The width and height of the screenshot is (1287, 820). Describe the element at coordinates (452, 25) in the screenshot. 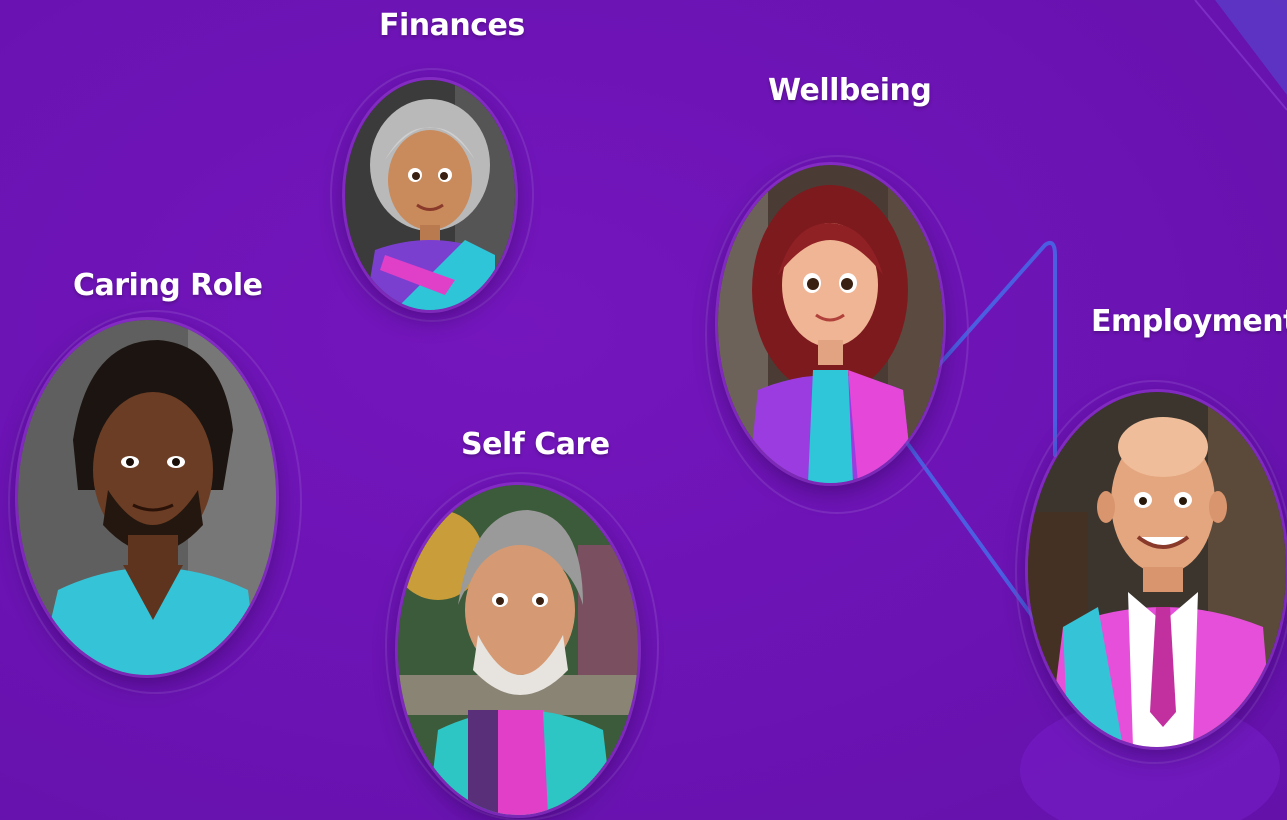

I see `finances-label: Finances` at that location.